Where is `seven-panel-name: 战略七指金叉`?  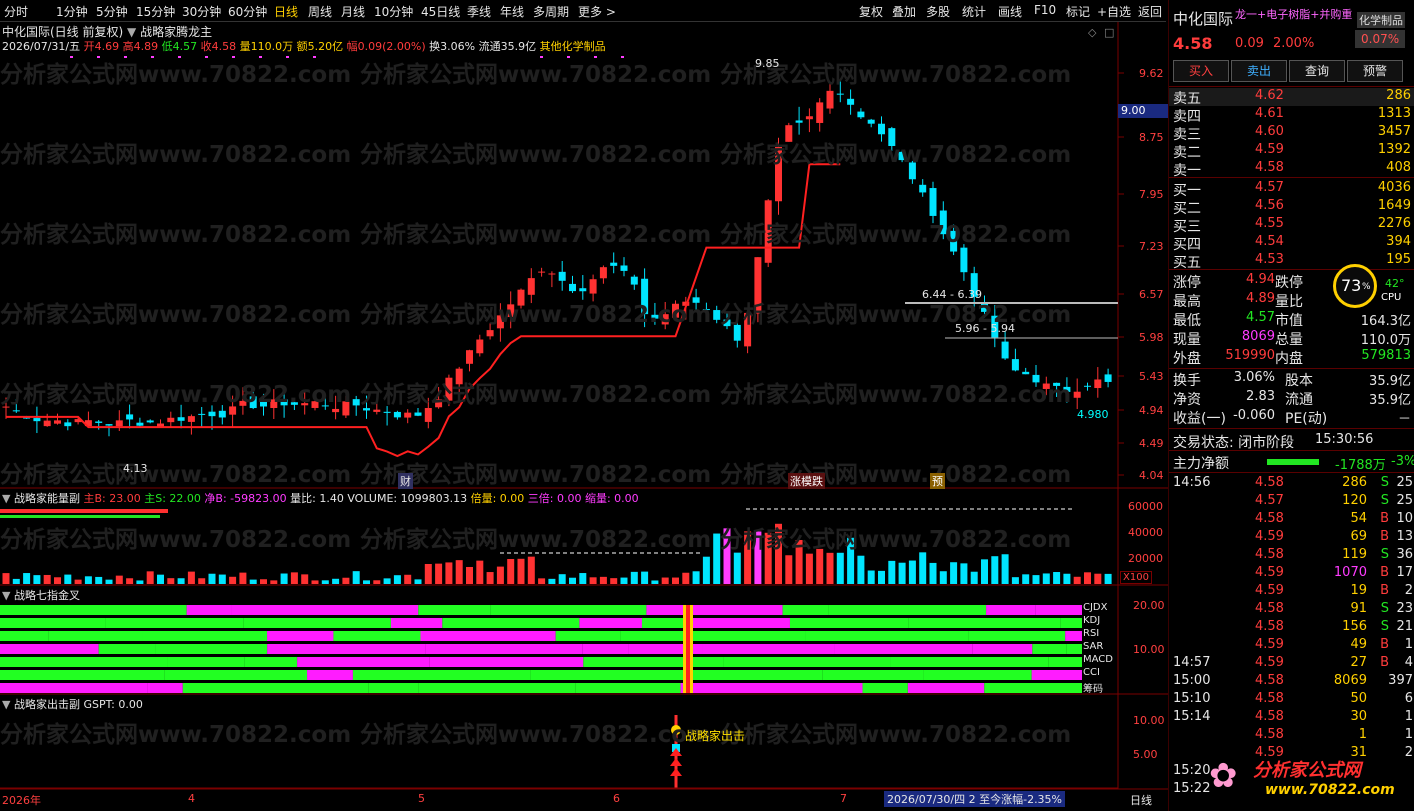
seven-panel-name: 战略七指金叉 is located at coordinates (47, 595).